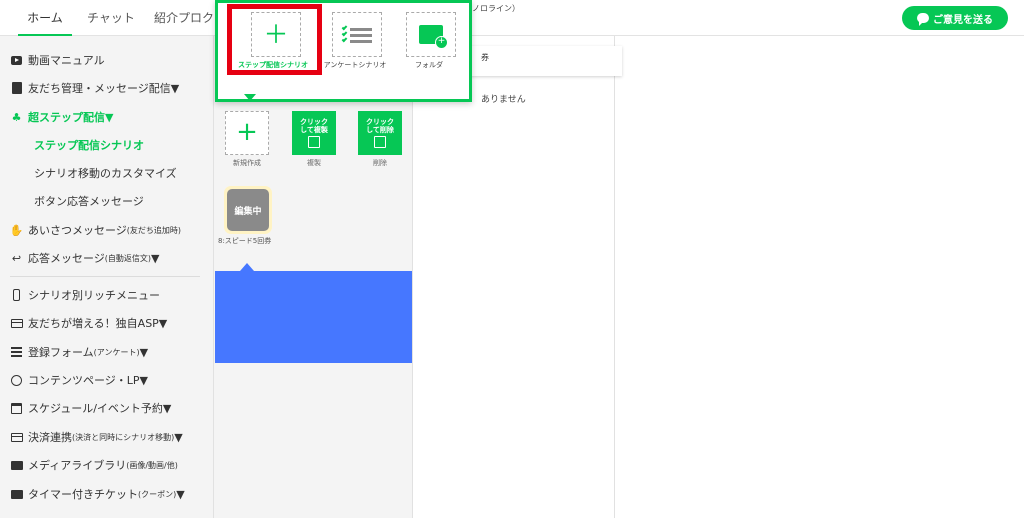  I want to click on chat-bubble-icon, so click(923, 19).